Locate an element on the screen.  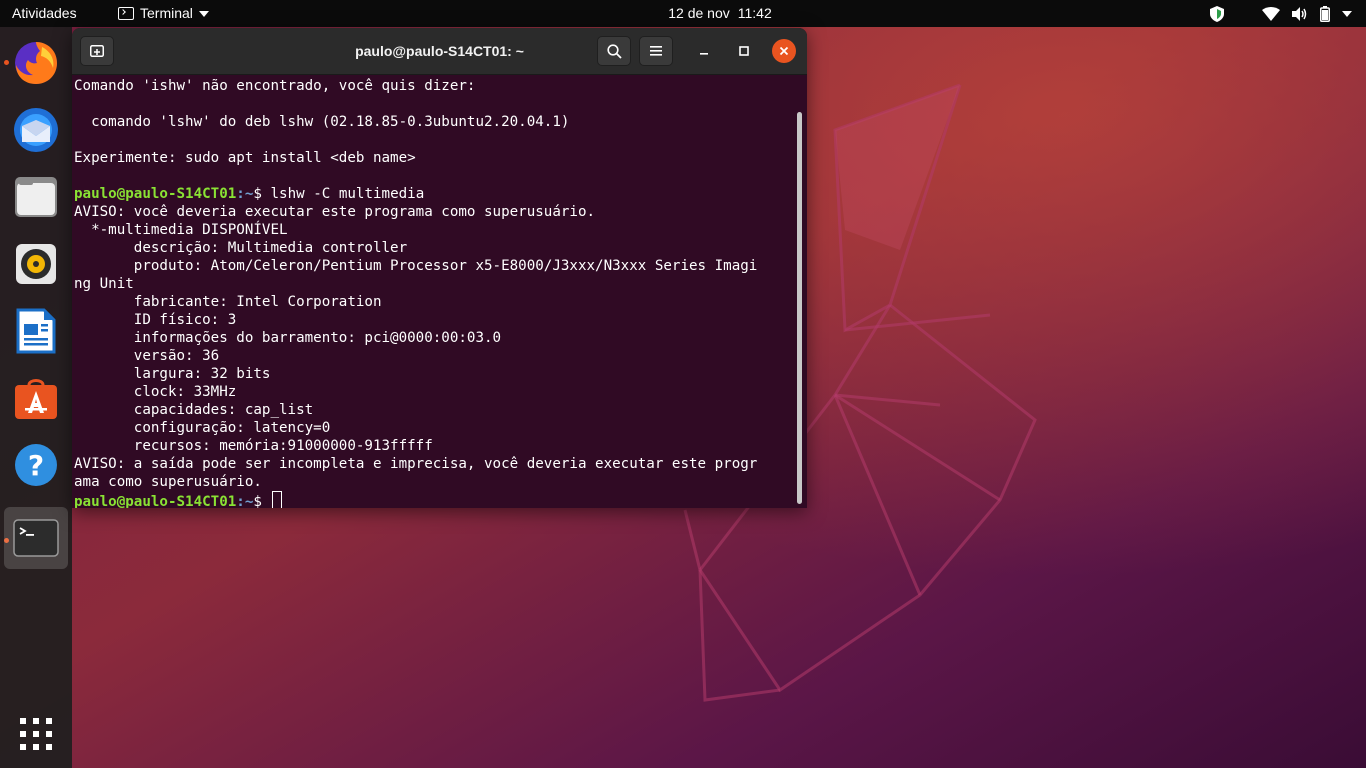
terminal-line: largura: 32 bits is located at coordinates (172, 374).